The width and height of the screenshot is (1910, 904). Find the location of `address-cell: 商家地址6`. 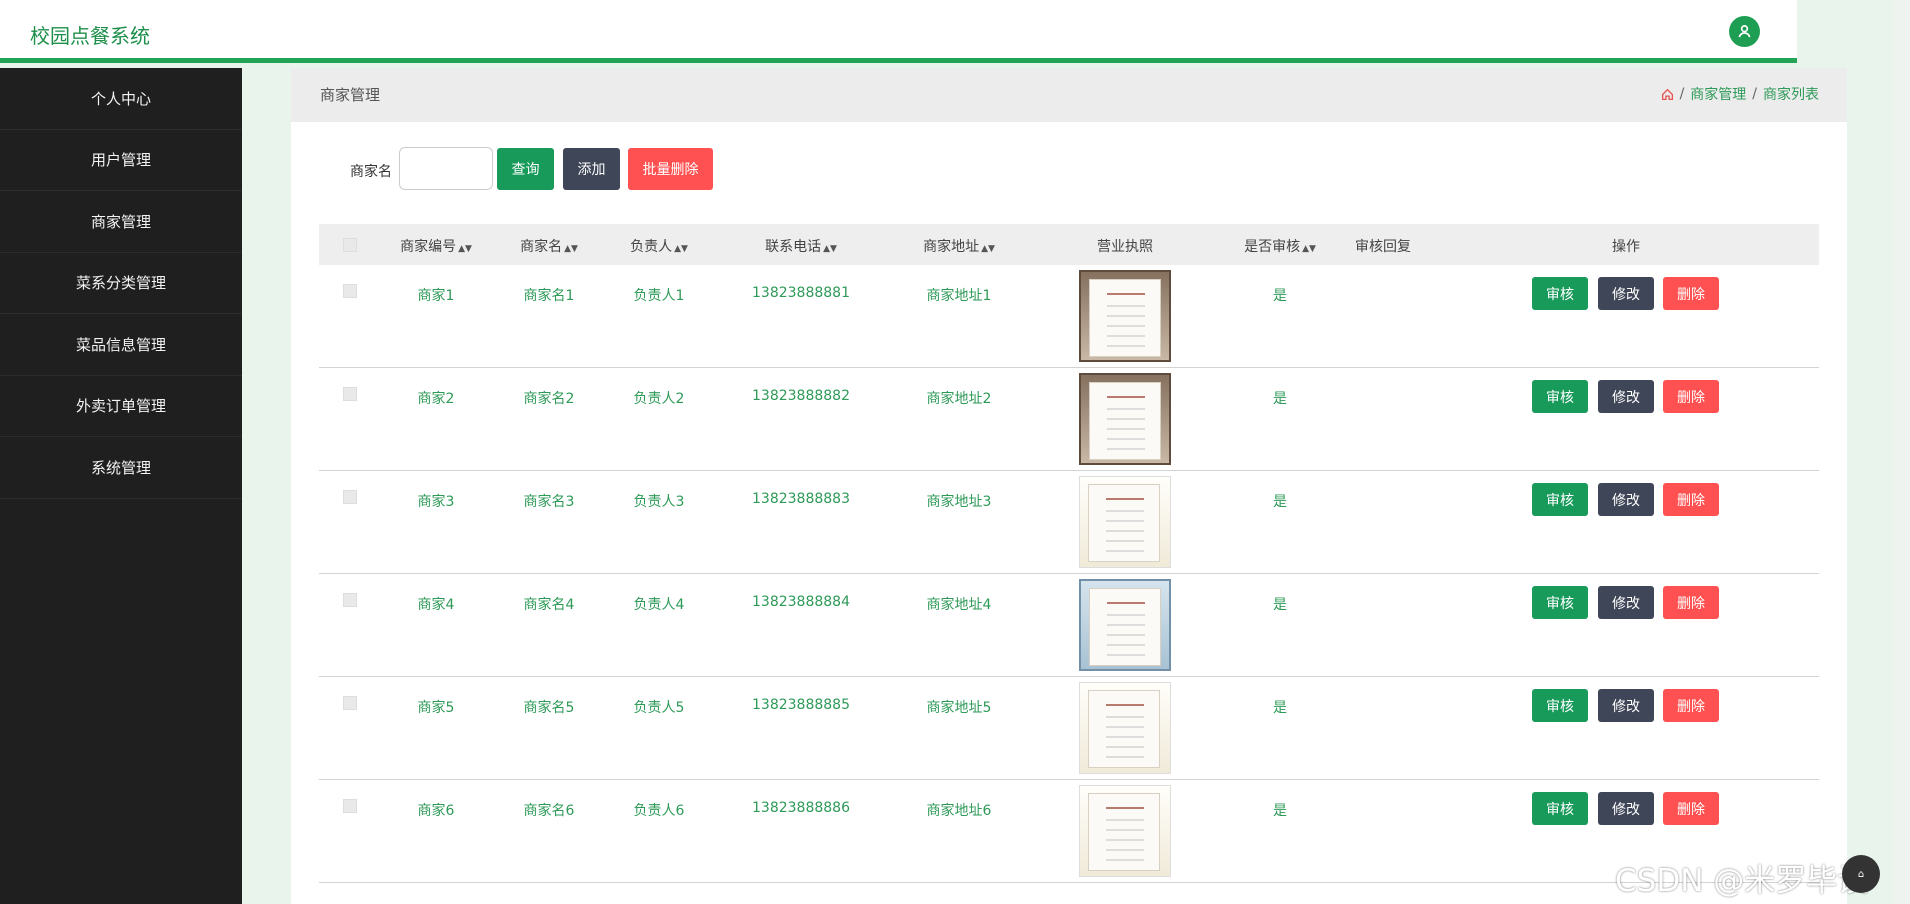

address-cell: 商家地址6 is located at coordinates (959, 811).